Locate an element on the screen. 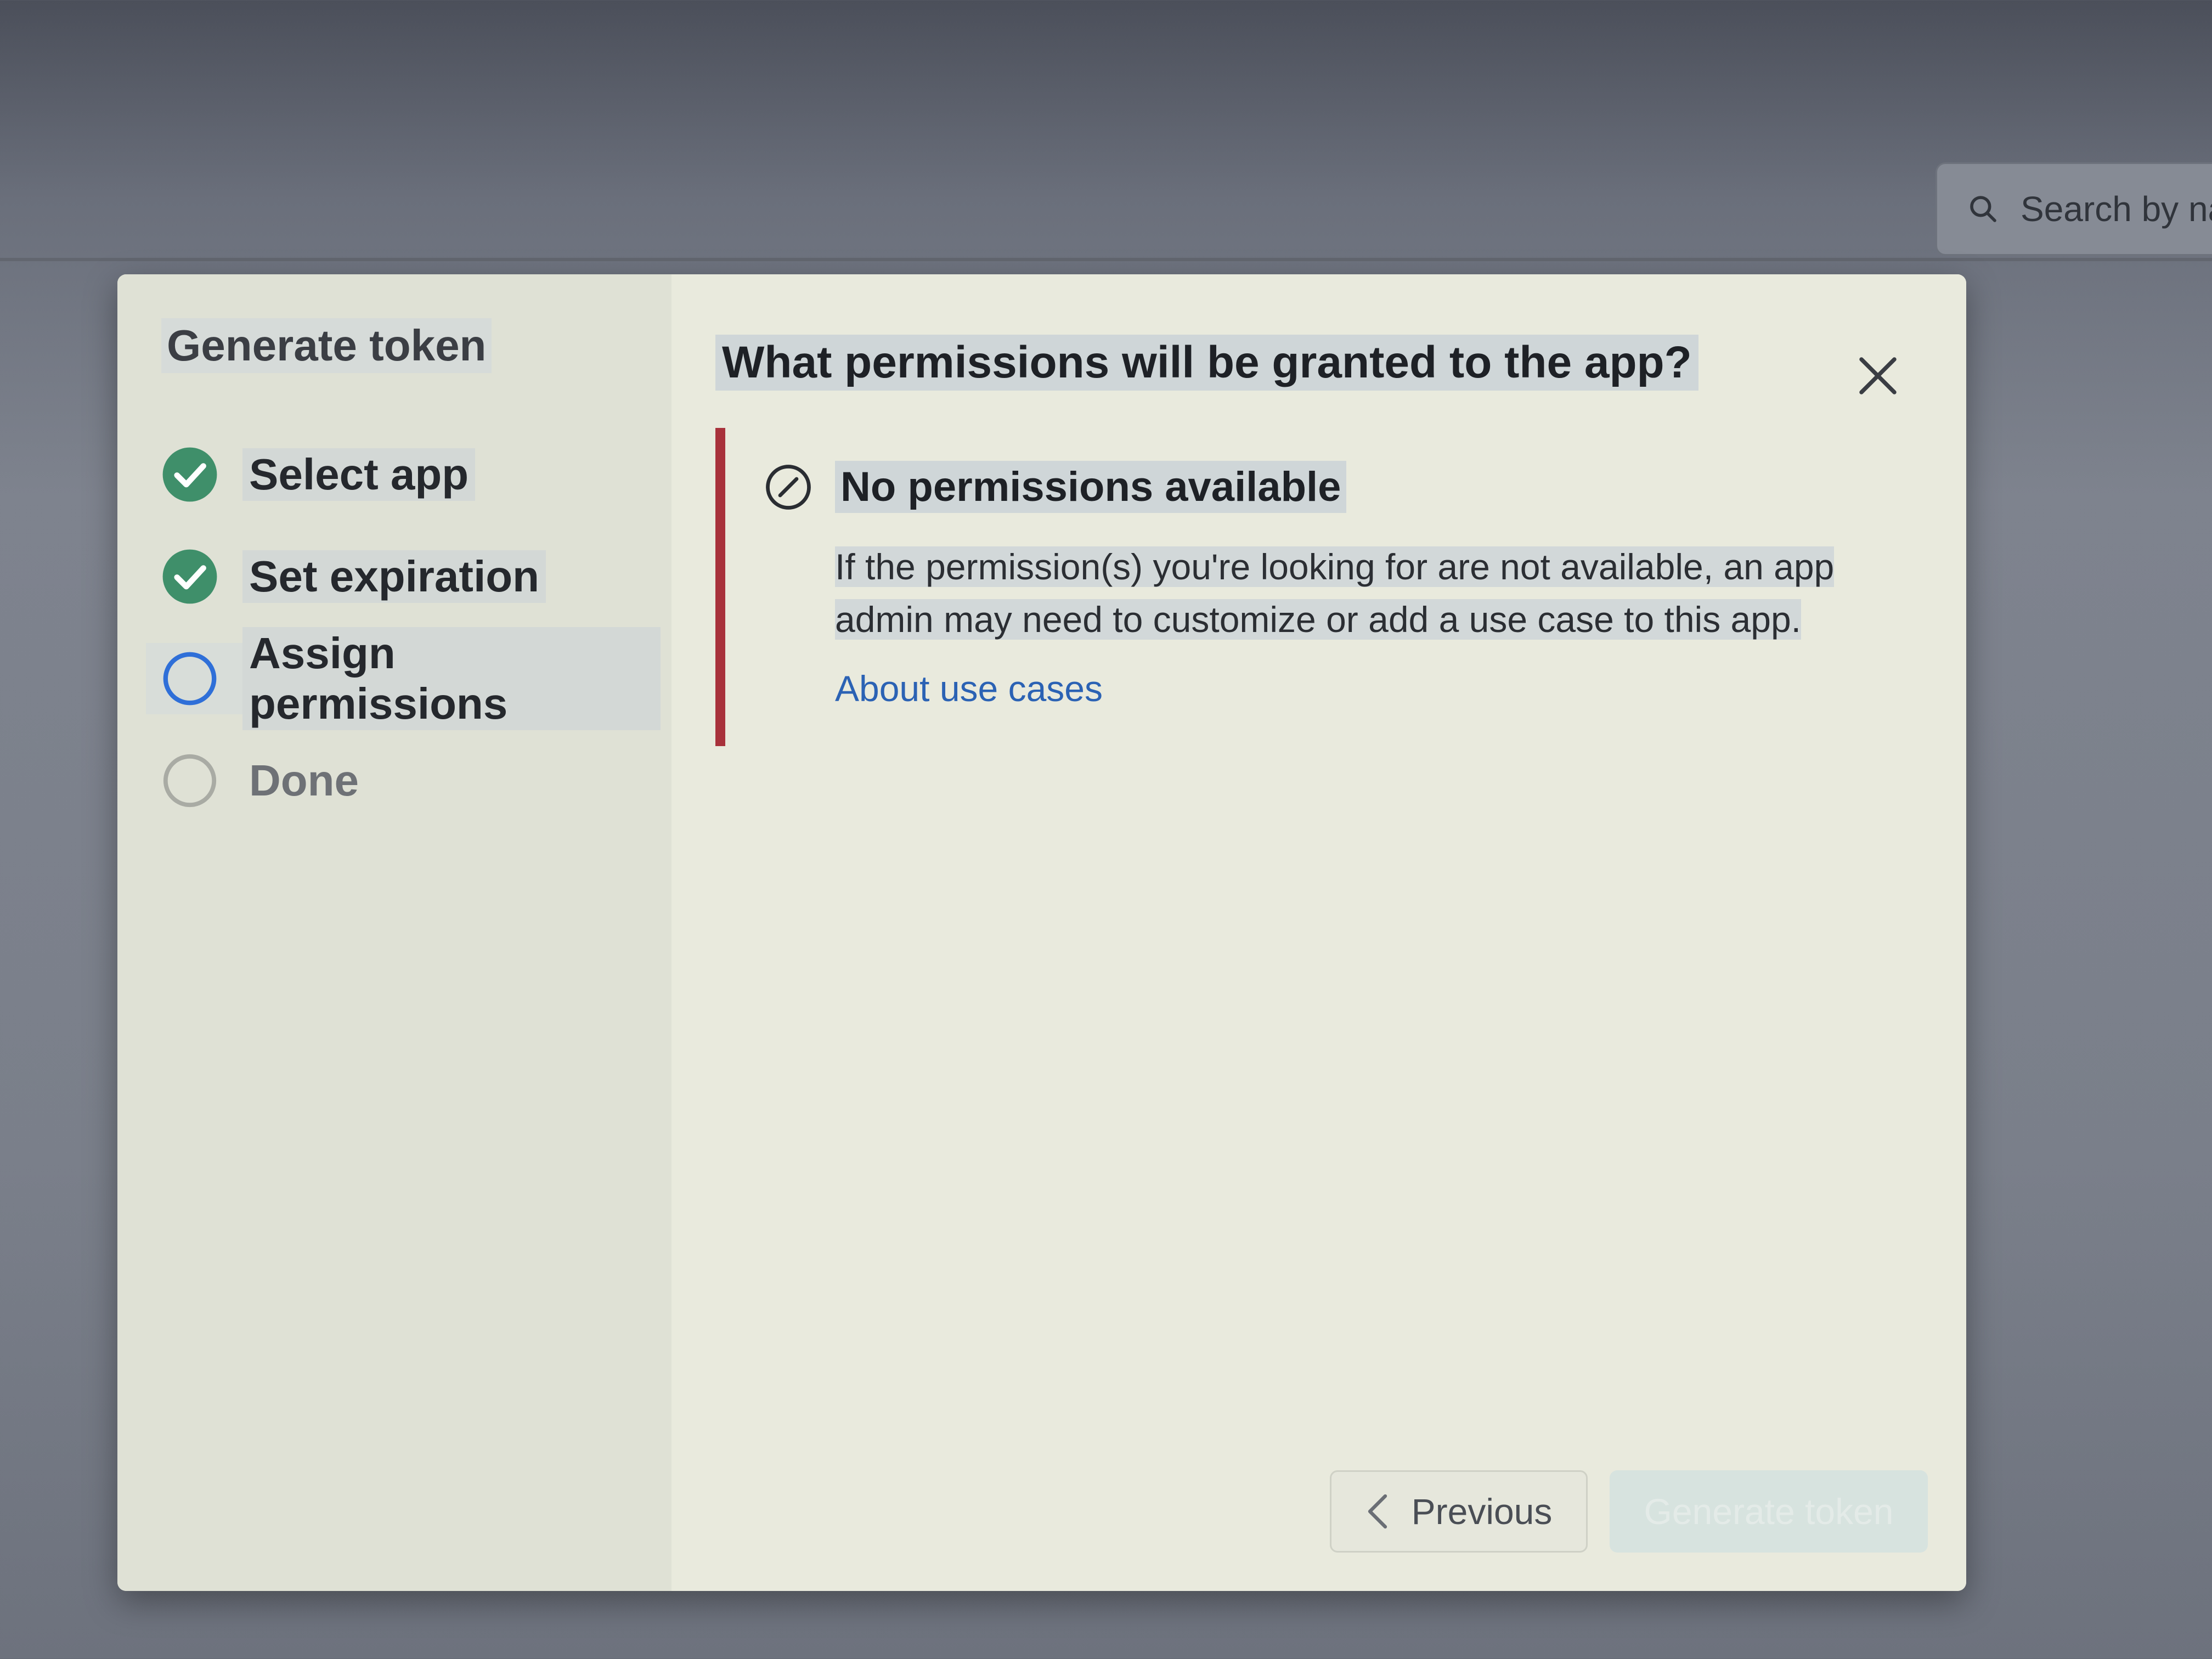  generate-token-button: Generate token is located at coordinates (1769, 1511).